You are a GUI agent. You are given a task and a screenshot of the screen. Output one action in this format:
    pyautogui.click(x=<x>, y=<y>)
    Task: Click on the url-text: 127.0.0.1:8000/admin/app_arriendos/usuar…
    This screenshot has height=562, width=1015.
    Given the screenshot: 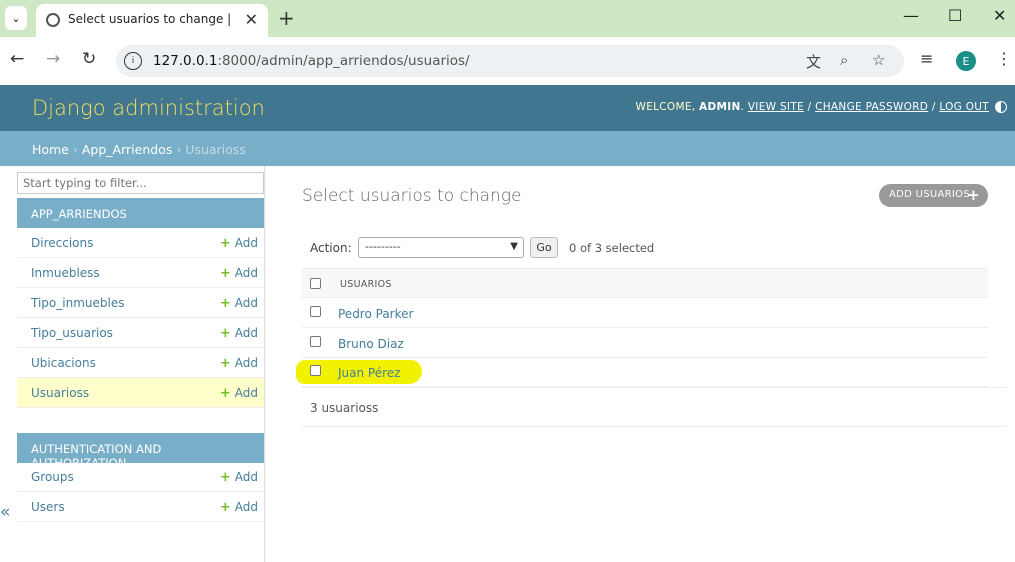 What is the action you would take?
    pyautogui.click(x=311, y=61)
    